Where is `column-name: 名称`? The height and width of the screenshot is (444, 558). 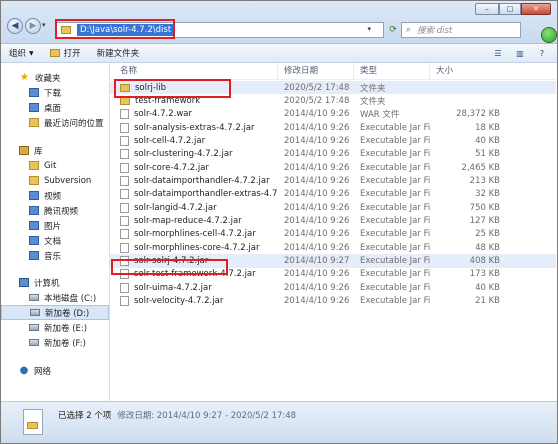
column-name: 名称 is located at coordinates (194, 71).